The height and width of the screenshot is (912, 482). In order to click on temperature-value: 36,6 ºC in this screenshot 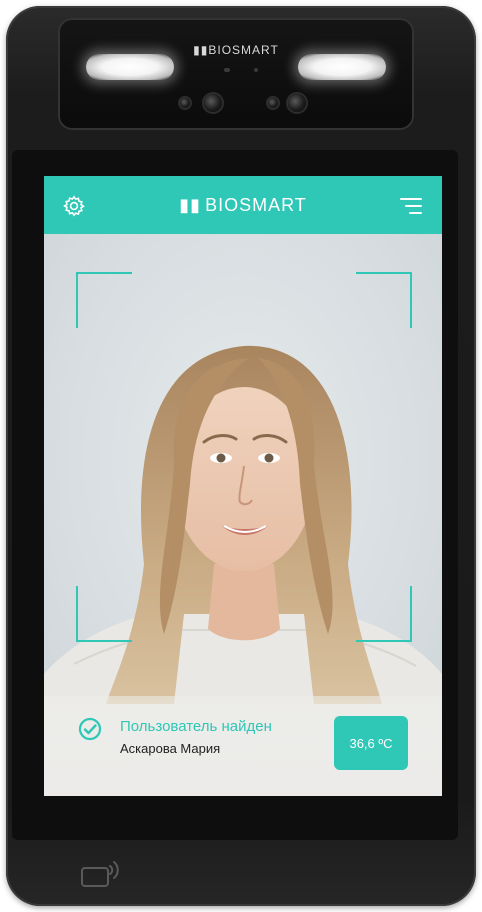, I will do `click(371, 743)`.